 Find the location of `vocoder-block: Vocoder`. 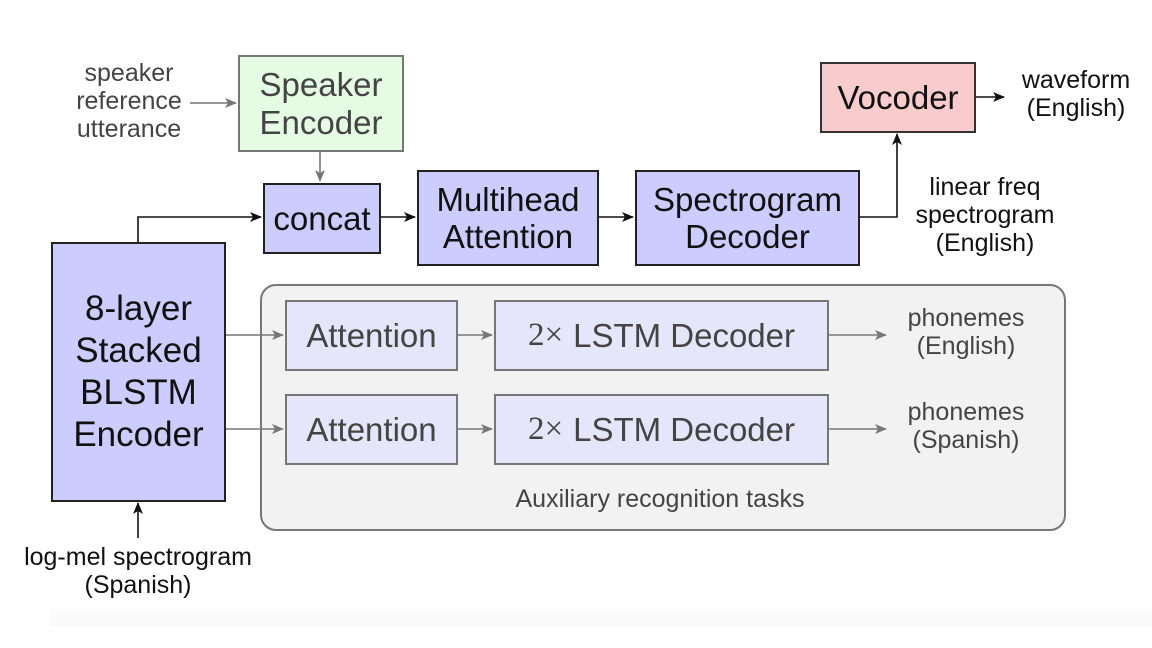

vocoder-block: Vocoder is located at coordinates (898, 97).